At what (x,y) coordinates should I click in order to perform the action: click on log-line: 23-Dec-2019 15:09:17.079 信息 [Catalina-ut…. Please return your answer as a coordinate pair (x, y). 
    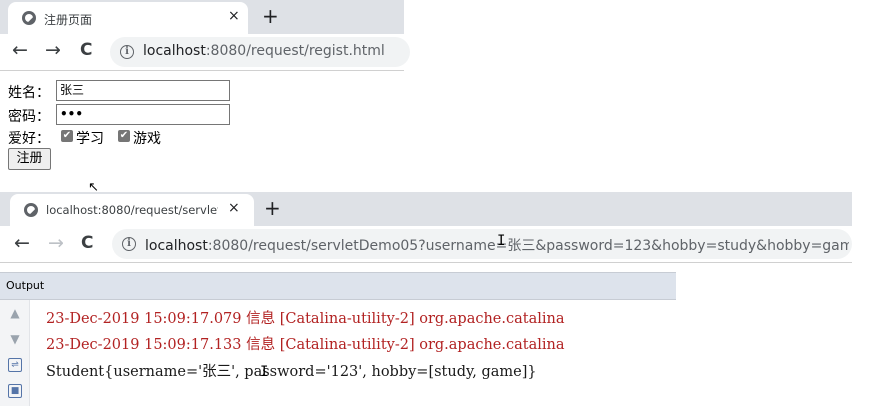
    Looking at the image, I should click on (305, 319).